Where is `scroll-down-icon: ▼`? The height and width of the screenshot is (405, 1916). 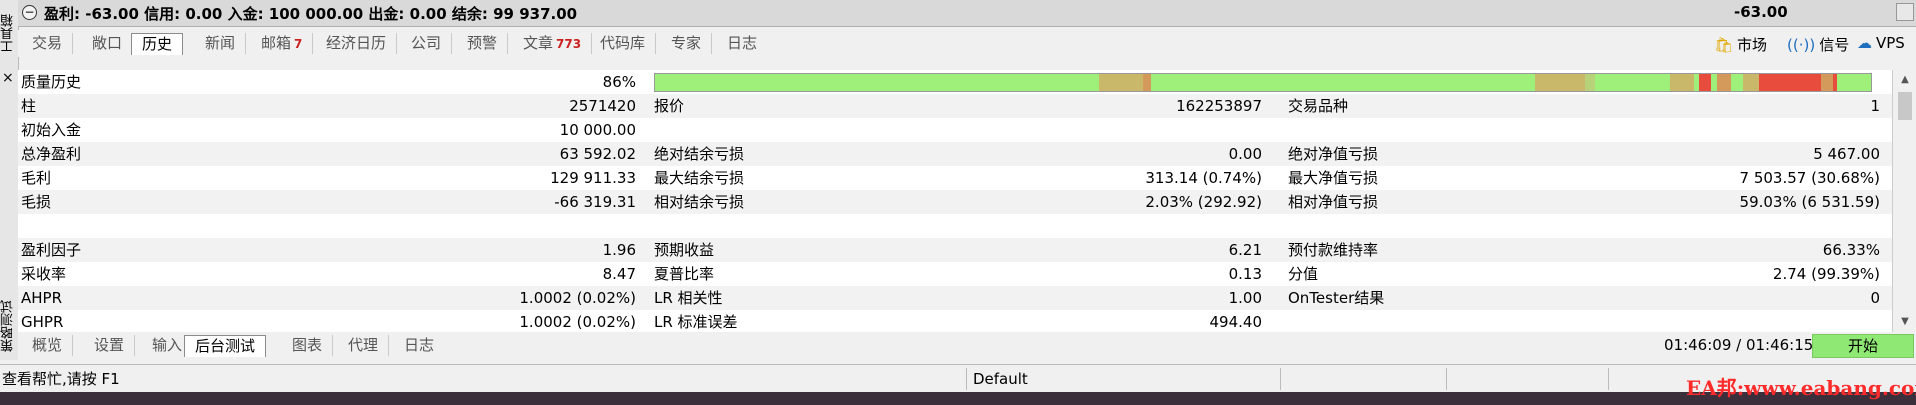
scroll-down-icon: ▼ is located at coordinates (1904, 322).